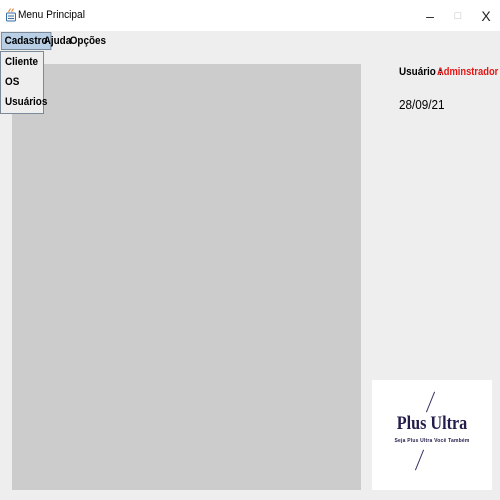 This screenshot has width=500, height=500. Describe the element at coordinates (419, 460) in the screenshot. I see `logo-slash-bottom` at that location.